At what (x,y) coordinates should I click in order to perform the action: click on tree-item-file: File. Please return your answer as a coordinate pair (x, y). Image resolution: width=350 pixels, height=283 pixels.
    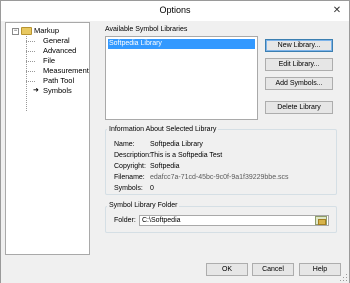
    Looking at the image, I should click on (49, 61).